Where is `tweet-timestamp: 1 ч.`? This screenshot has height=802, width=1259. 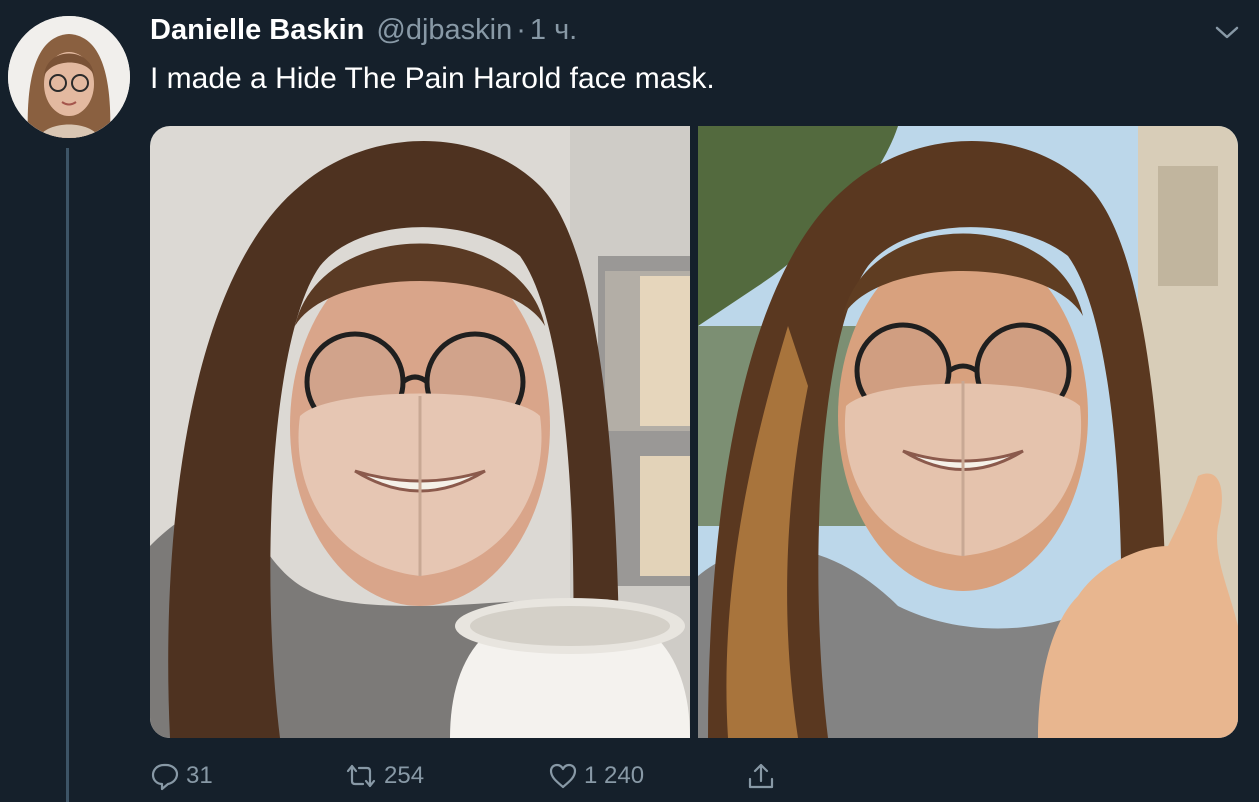
tweet-timestamp: 1 ч. is located at coordinates (553, 30).